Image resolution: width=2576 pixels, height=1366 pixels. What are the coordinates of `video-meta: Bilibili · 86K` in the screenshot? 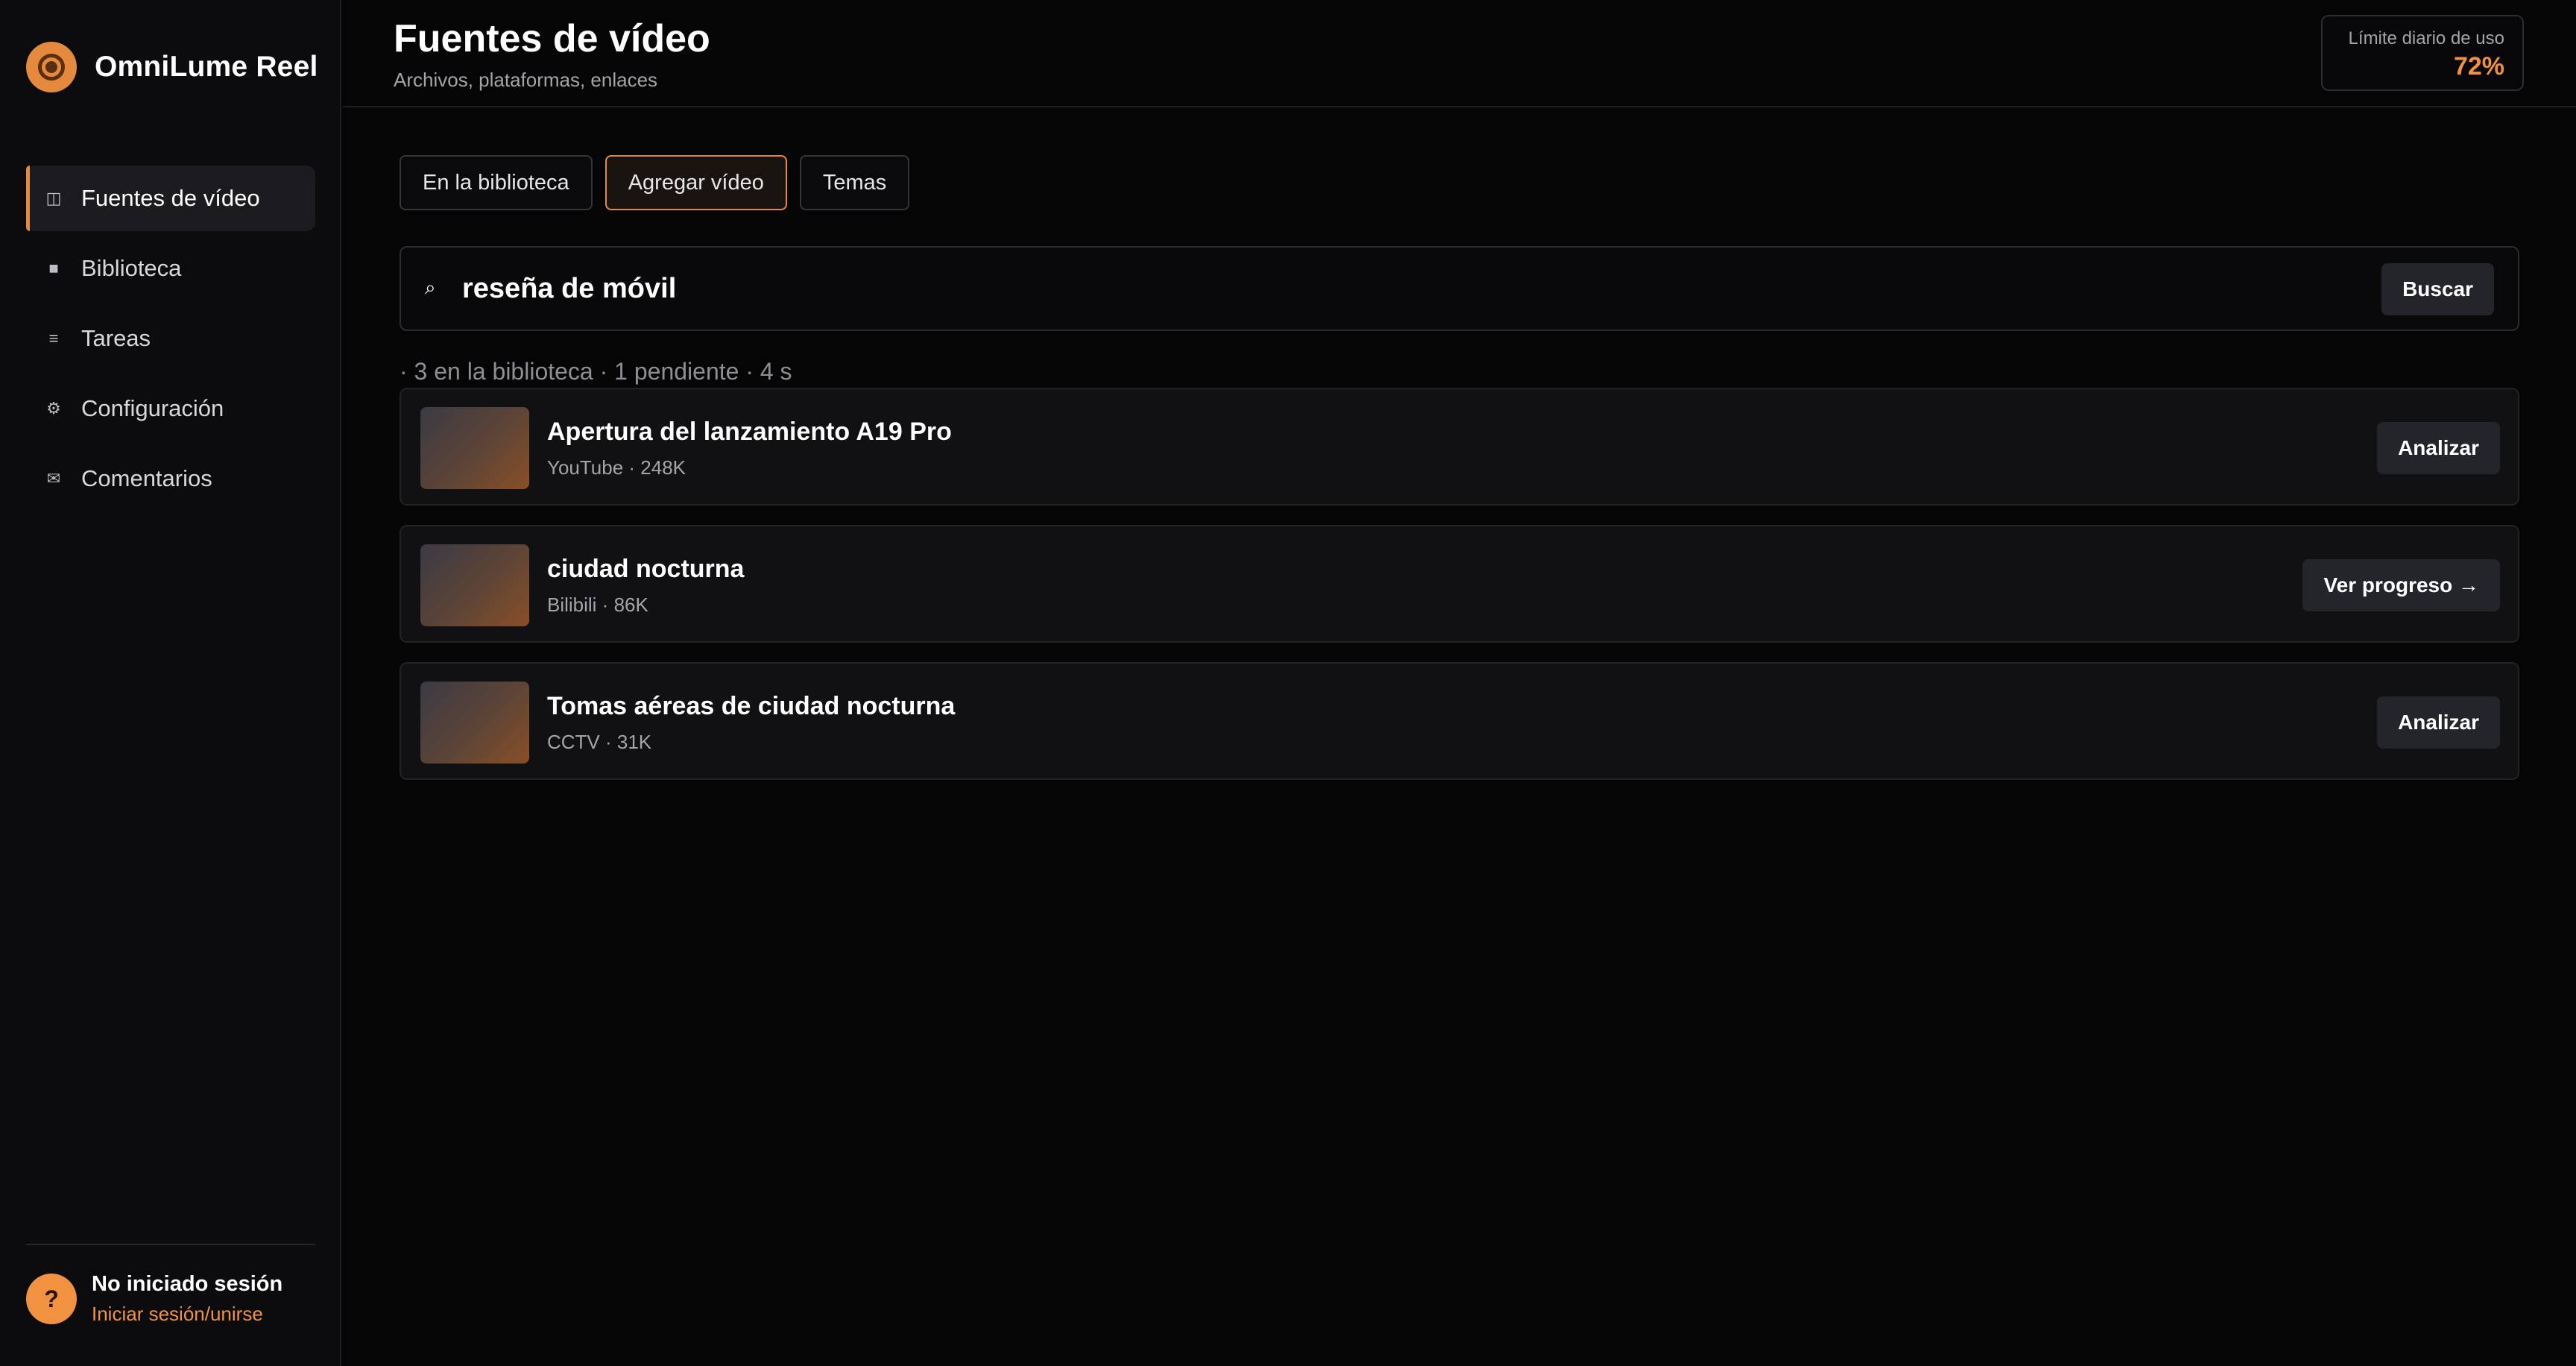 It's located at (597, 605).